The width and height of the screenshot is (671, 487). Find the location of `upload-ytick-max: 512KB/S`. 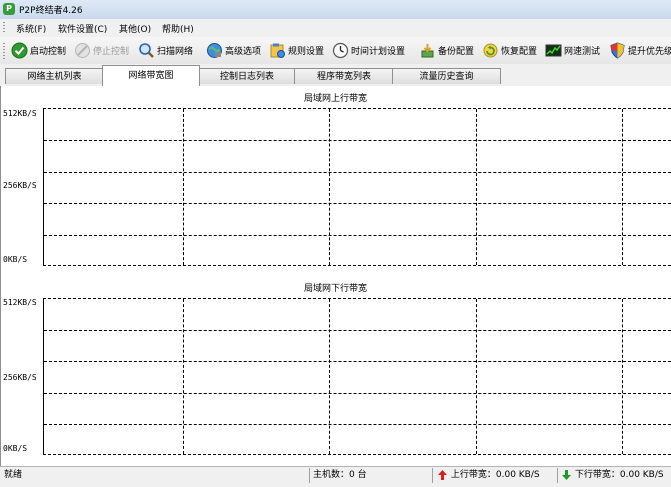

upload-ytick-max: 512KB/S is located at coordinates (20, 113).